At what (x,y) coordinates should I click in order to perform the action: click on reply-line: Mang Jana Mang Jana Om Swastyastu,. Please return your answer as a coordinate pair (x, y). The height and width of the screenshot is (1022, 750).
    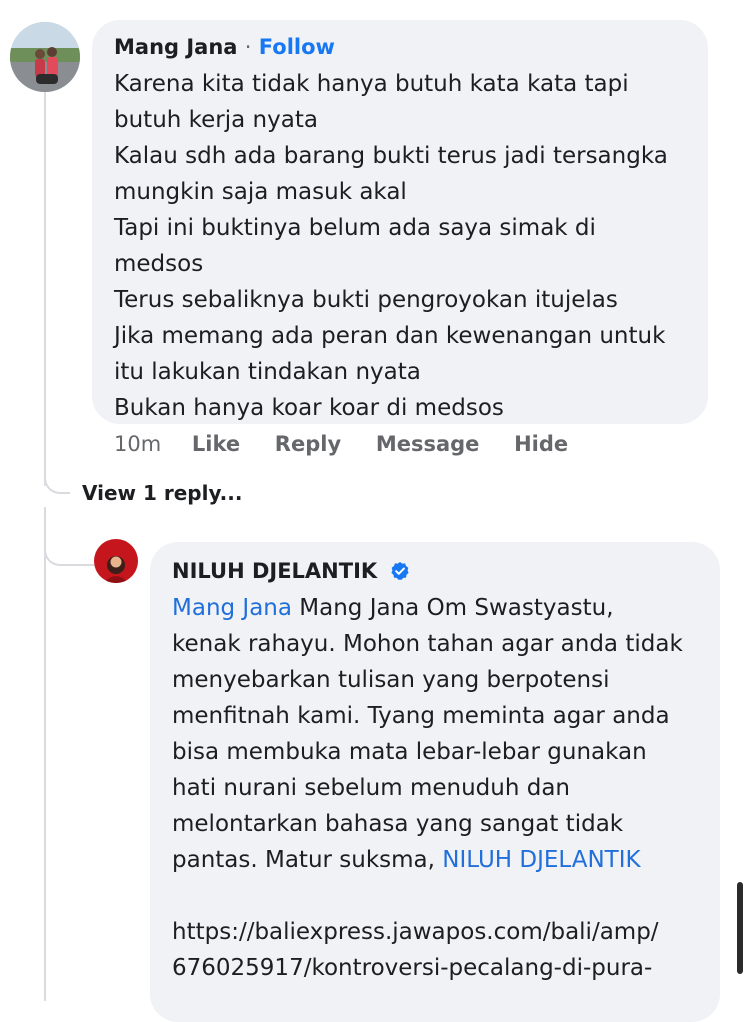
    Looking at the image, I should click on (435, 608).